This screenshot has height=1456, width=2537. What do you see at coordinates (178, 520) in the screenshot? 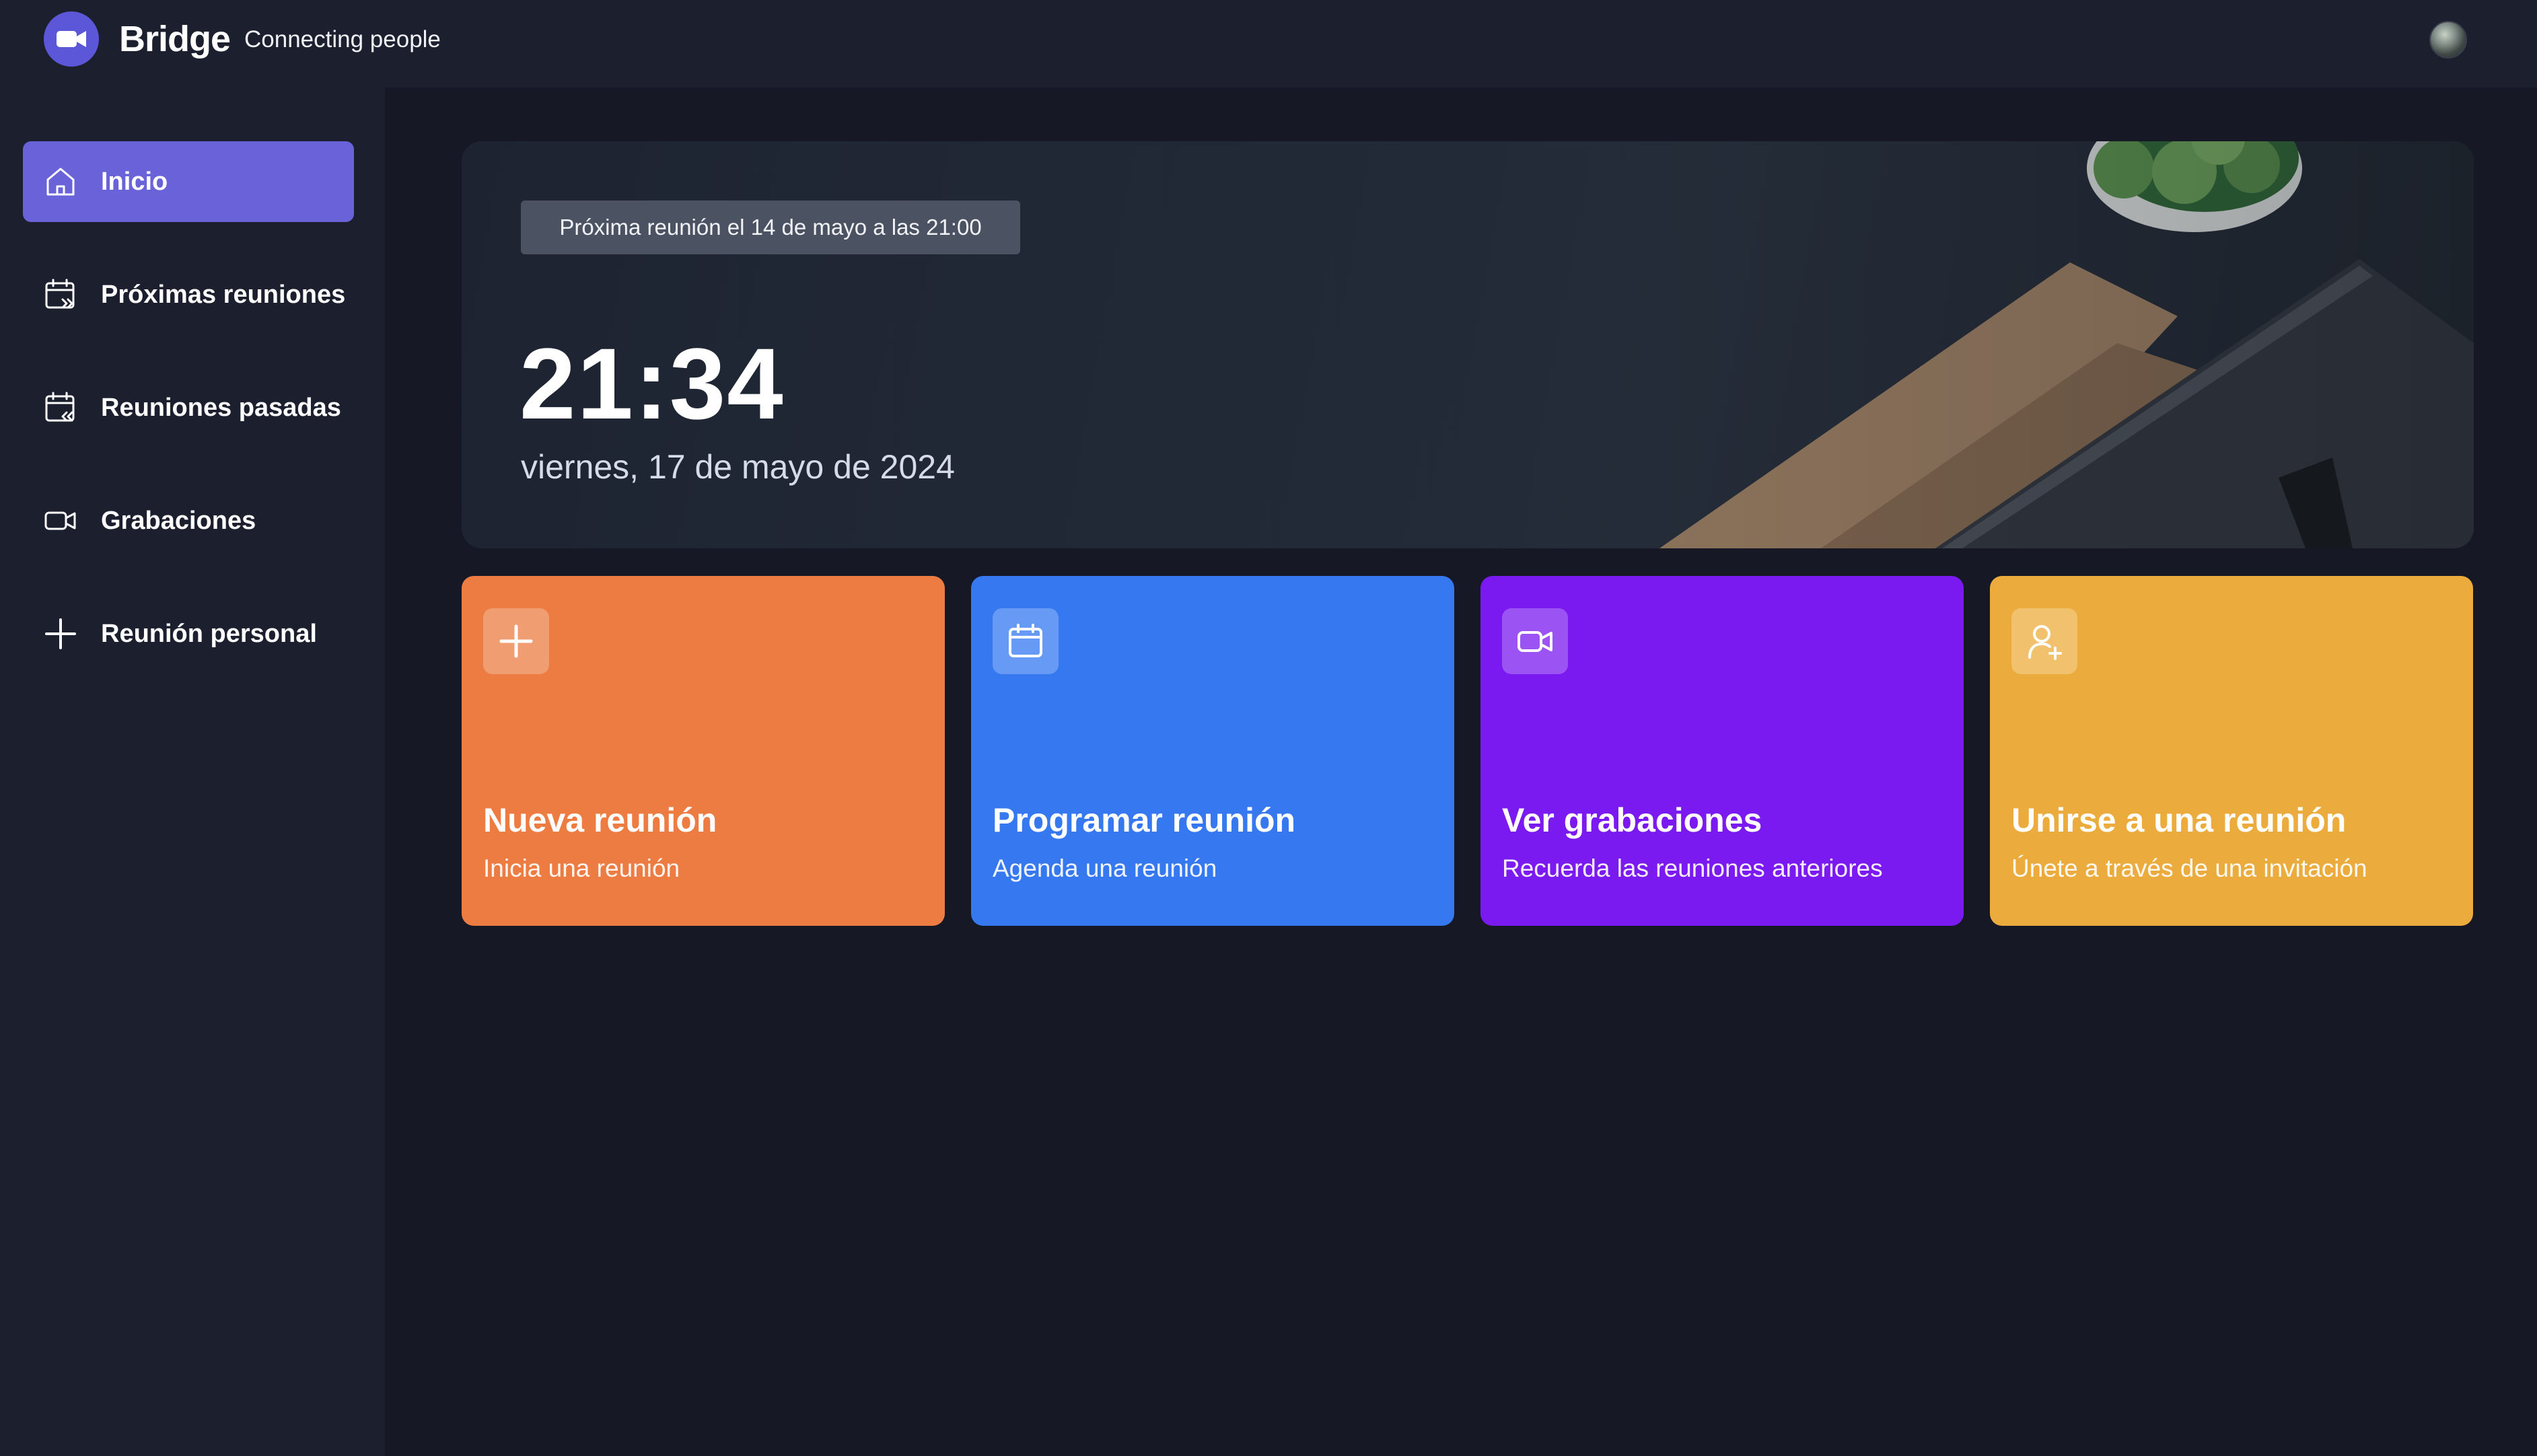
I see `sidebar-item-label: Grabaciones` at bounding box center [178, 520].